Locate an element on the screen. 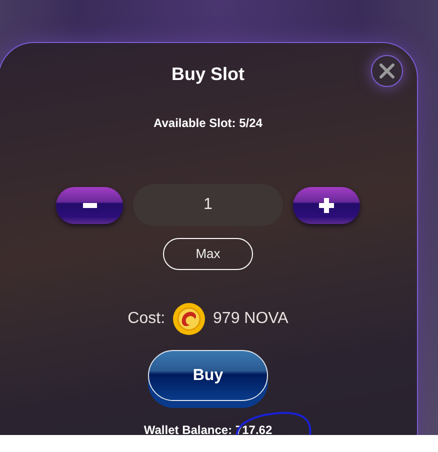 Image resolution: width=438 pixels, height=452 pixels. minus-icon is located at coordinates (89, 205).